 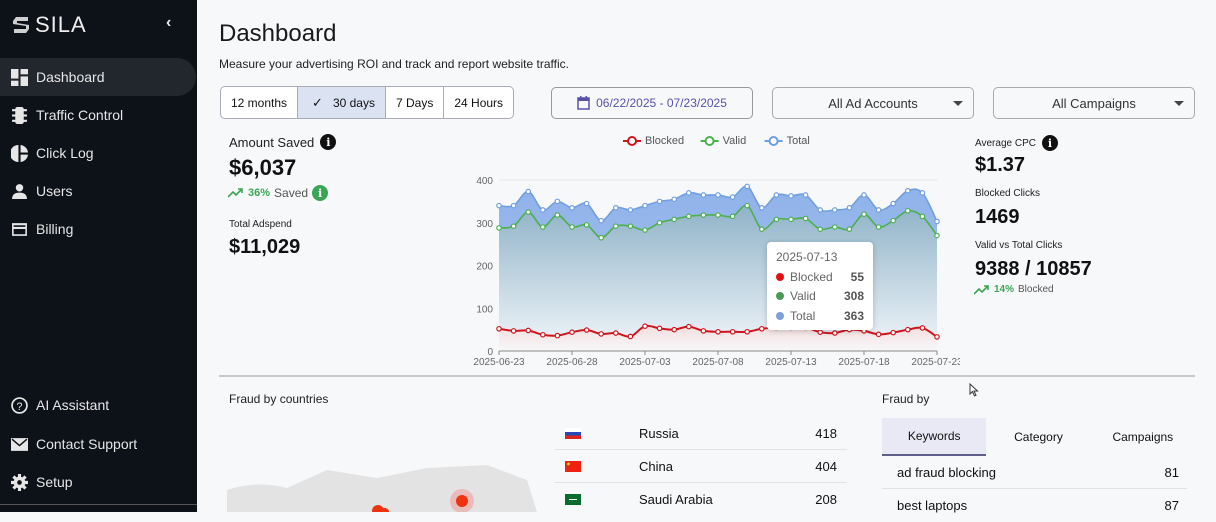 I want to click on valid-dot-icon, so click(x=780, y=296).